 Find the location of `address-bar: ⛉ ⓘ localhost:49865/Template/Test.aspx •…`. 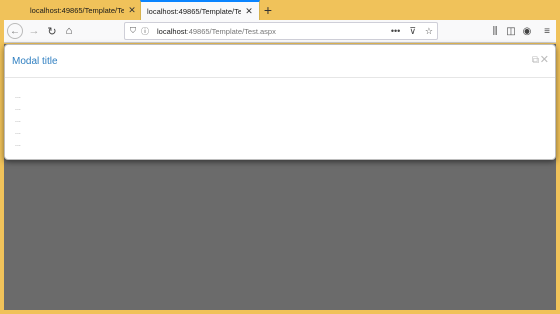

address-bar: ⛉ ⓘ localhost:49865/Template/Test.aspx •… is located at coordinates (281, 31).